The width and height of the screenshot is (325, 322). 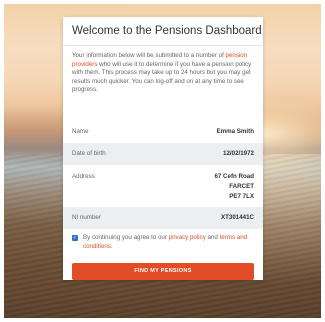 I want to click on detail-value: 67 Cefn Road, so click(x=234, y=176).